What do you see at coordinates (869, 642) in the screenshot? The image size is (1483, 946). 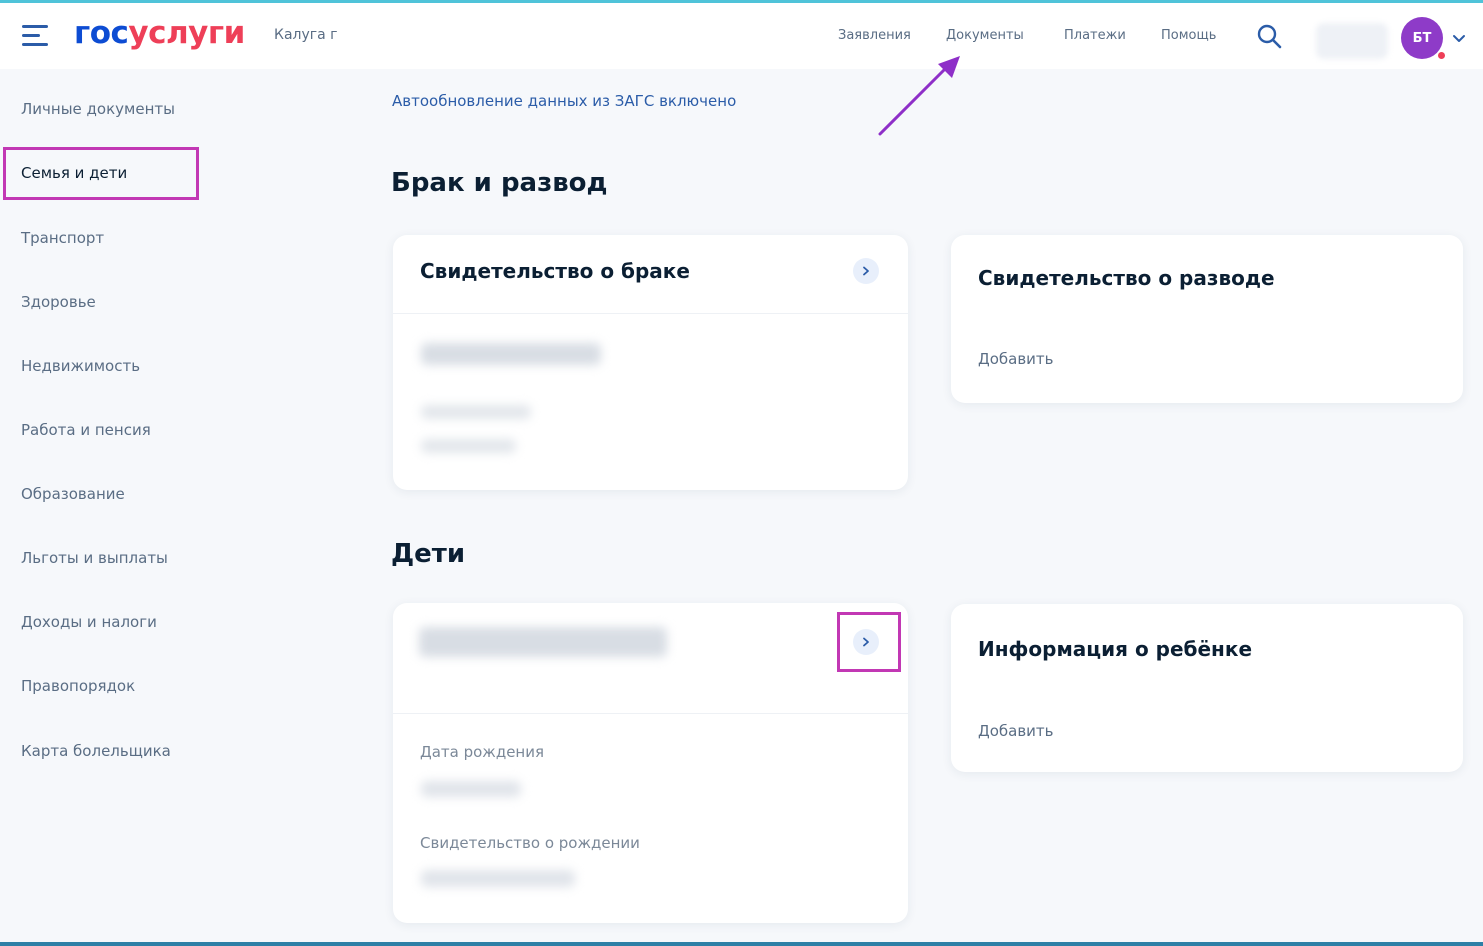 I see `child-arrow-highlight` at bounding box center [869, 642].